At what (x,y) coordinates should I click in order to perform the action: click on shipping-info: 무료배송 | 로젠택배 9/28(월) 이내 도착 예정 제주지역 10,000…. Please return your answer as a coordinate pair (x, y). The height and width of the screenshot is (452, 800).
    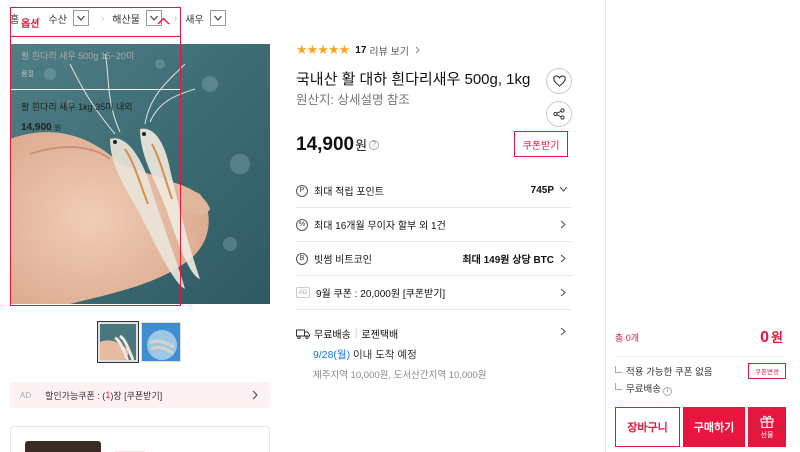
    Looking at the image, I should click on (391, 353).